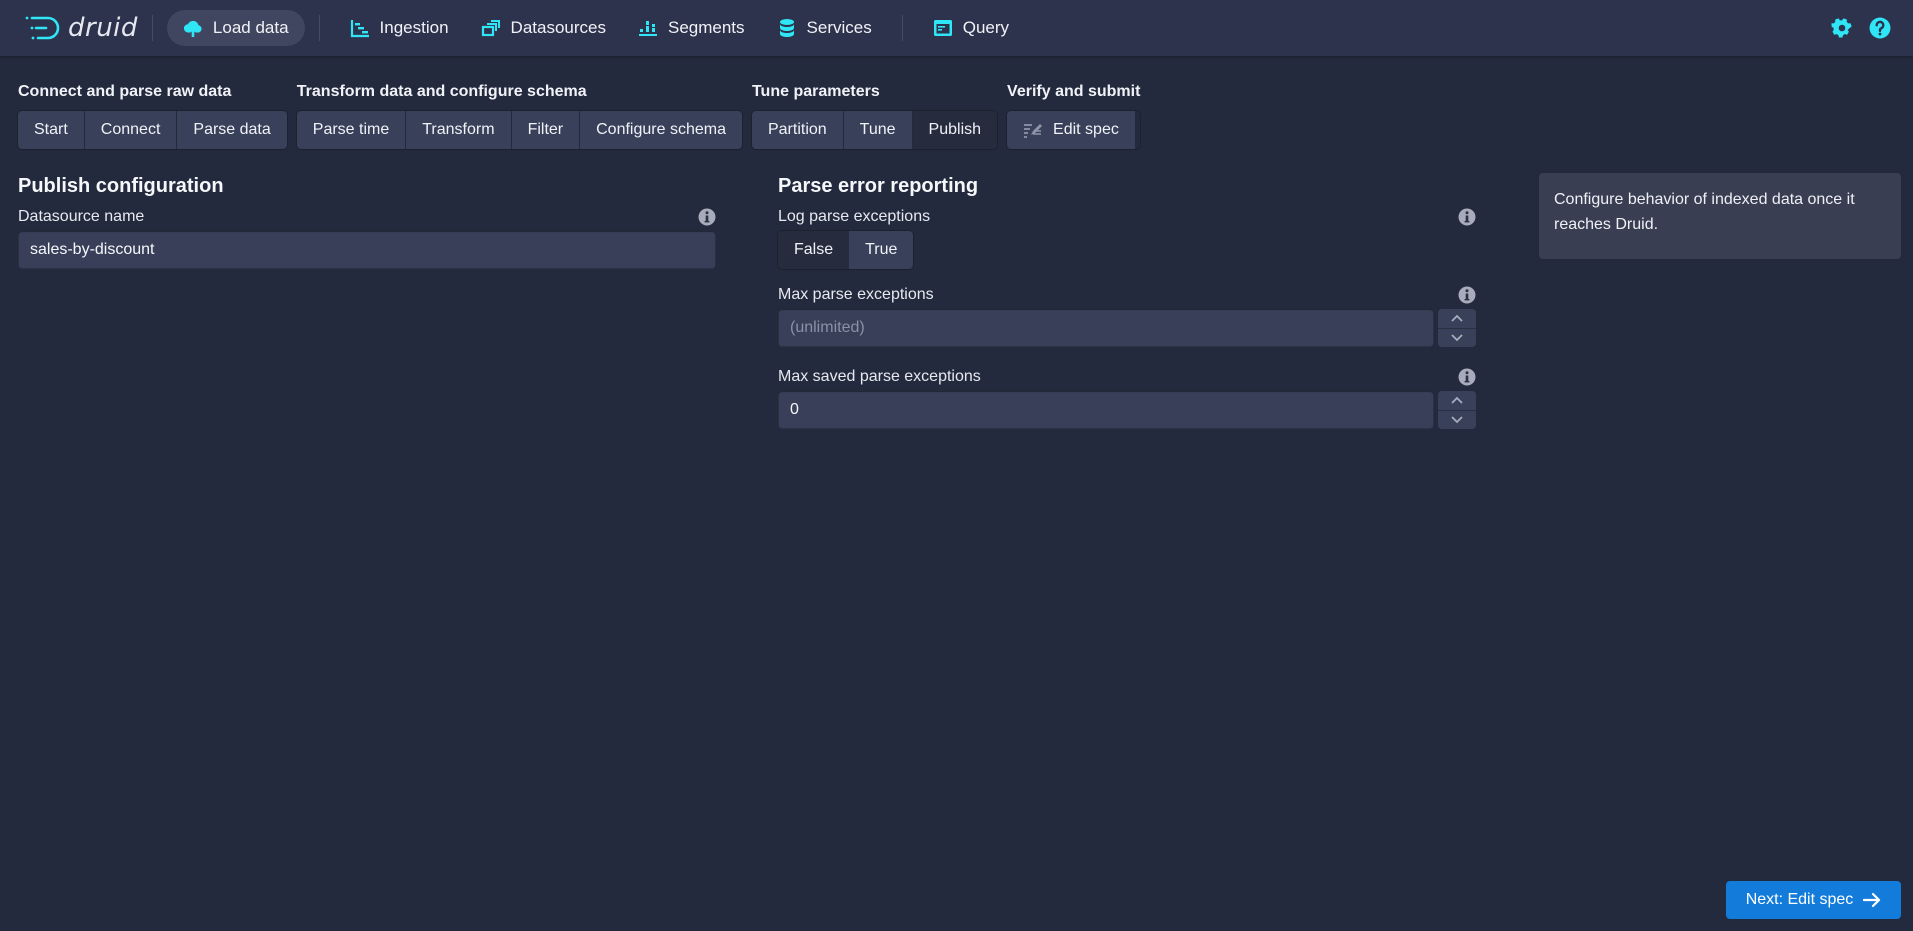 This screenshot has height=931, width=1913. What do you see at coordinates (1074, 91) in the screenshot?
I see `step-group-title: Verify and submit` at bounding box center [1074, 91].